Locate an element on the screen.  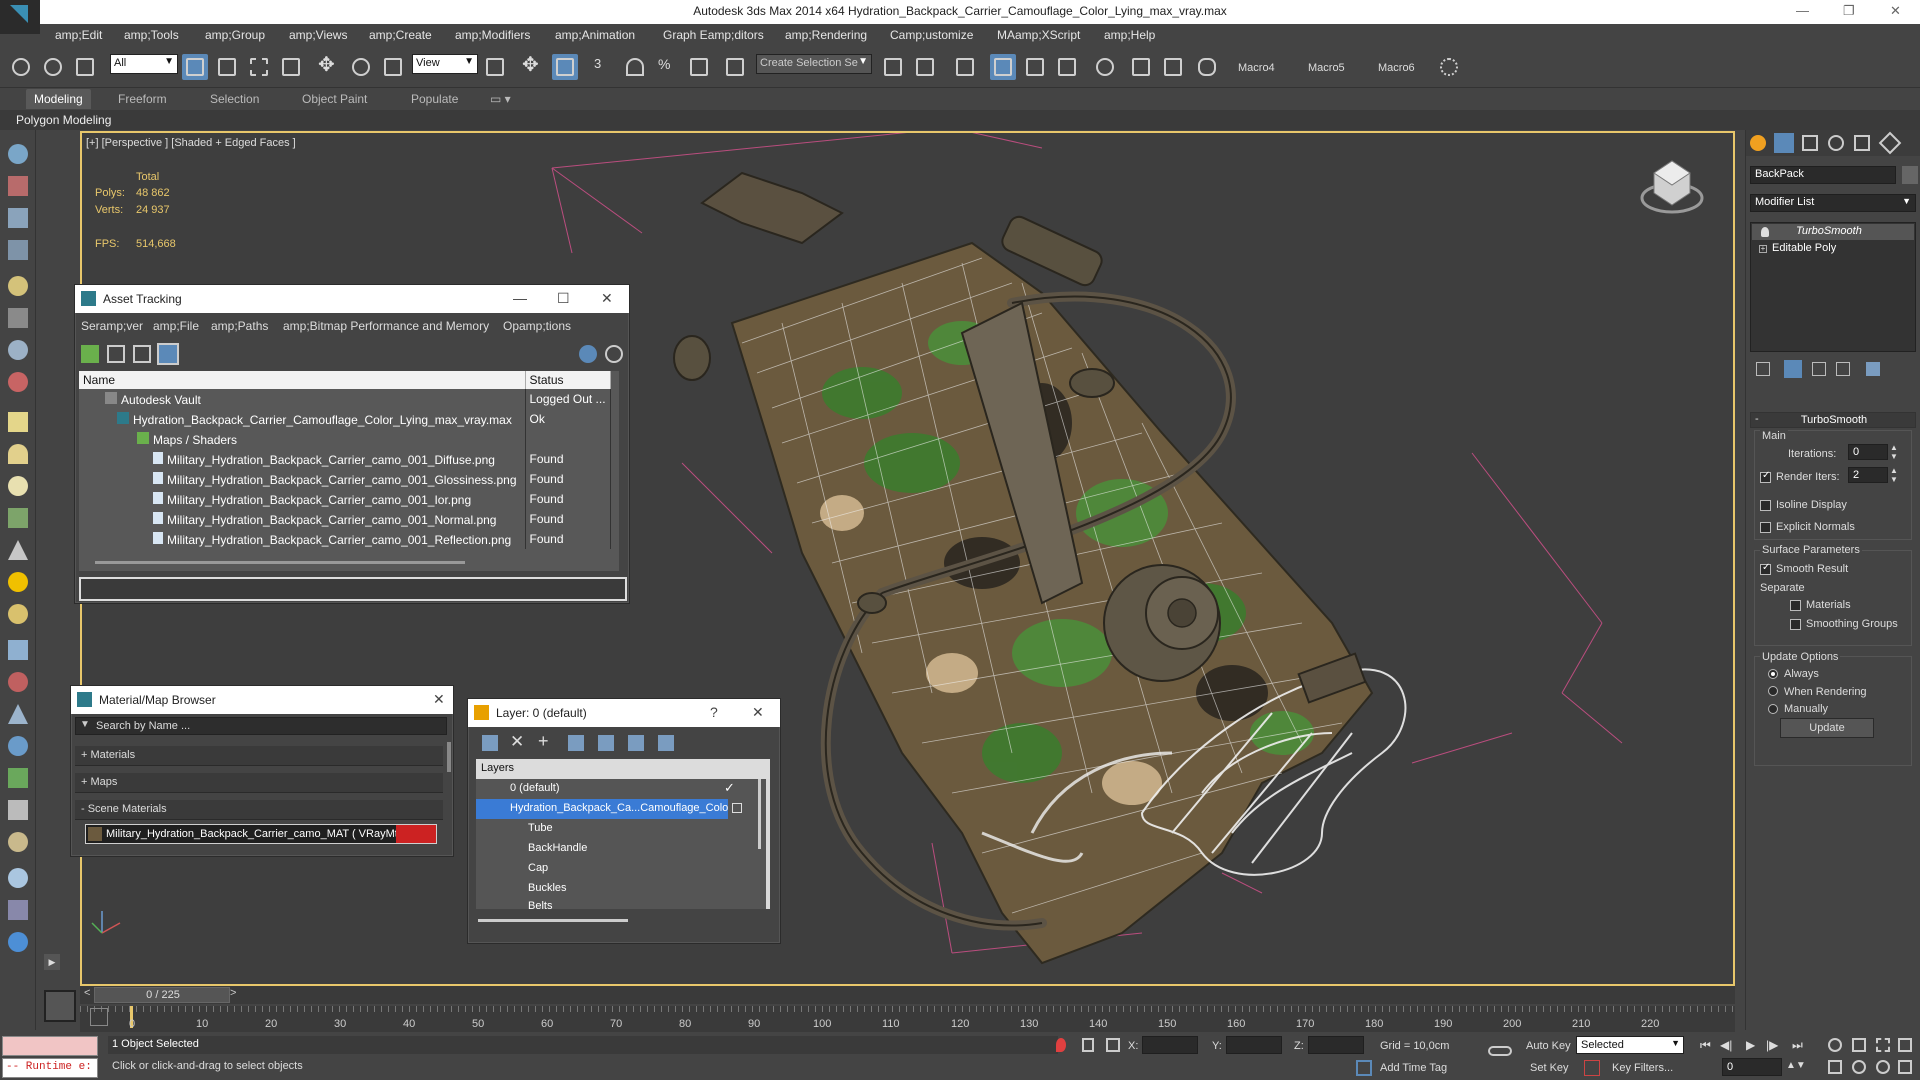
snaps-toggle-icon: 3 is located at coordinates (603, 67).